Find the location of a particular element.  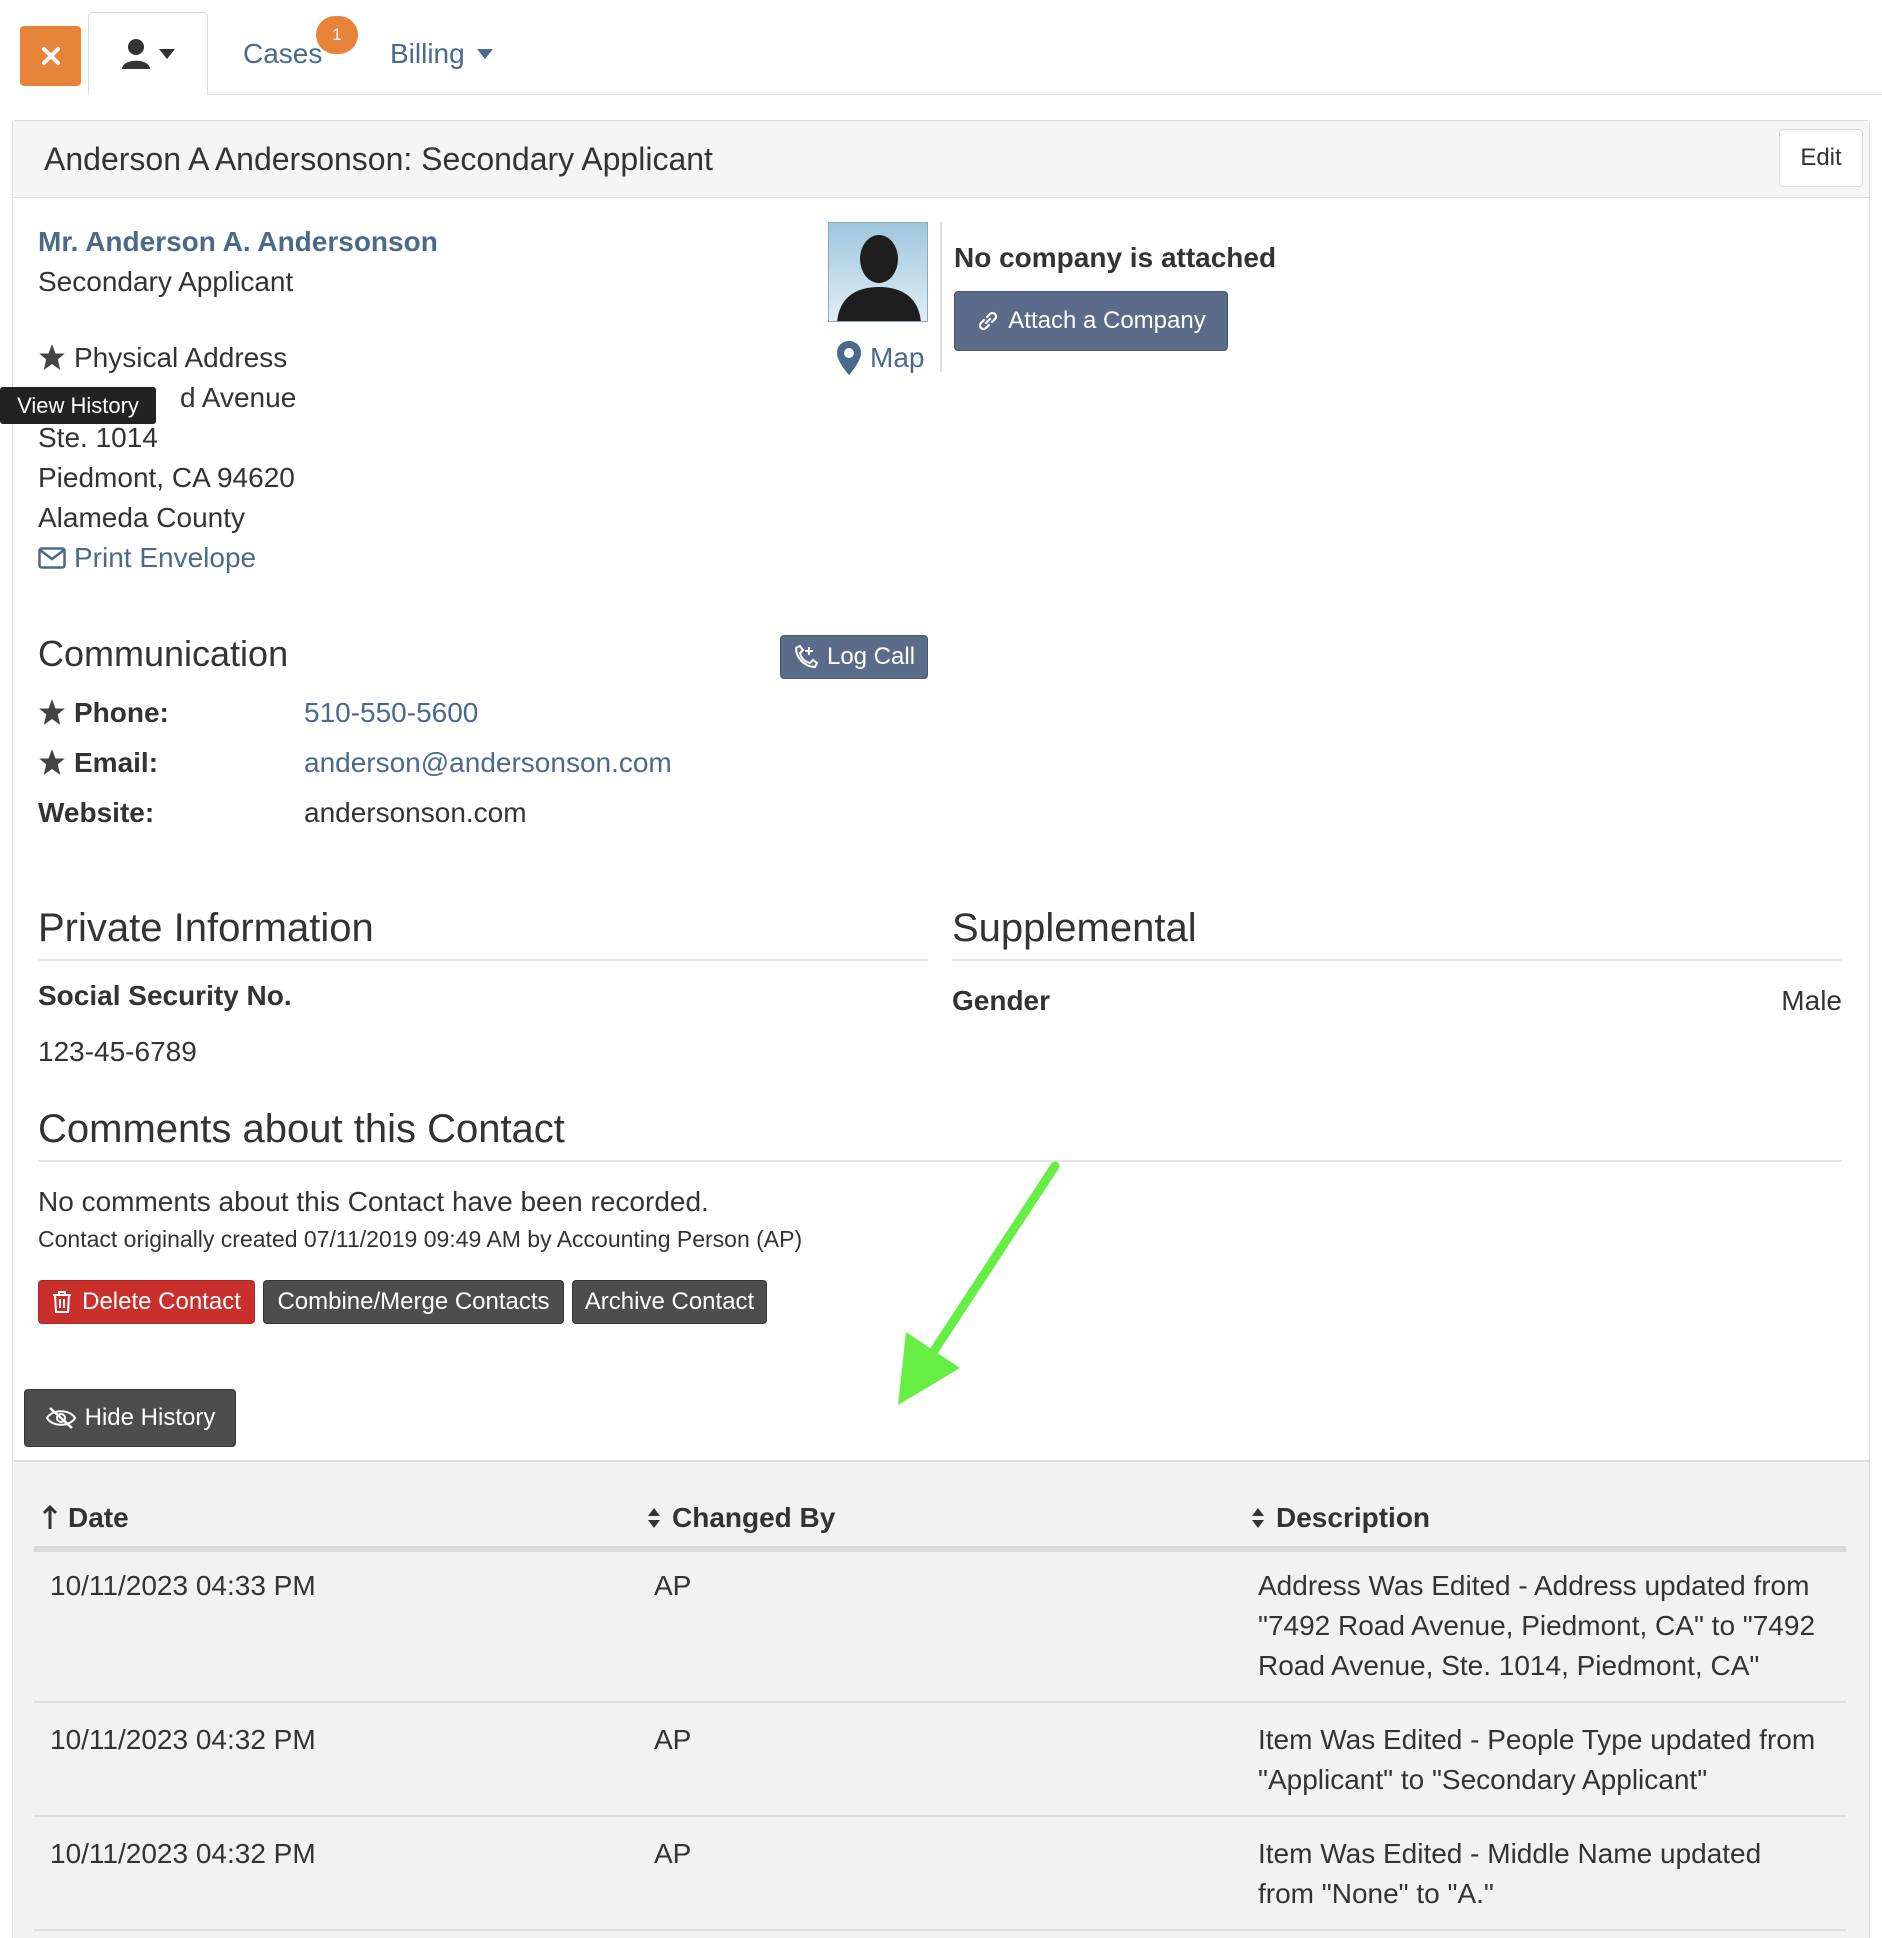

private-info-heading: Private Information is located at coordinates (206, 928).